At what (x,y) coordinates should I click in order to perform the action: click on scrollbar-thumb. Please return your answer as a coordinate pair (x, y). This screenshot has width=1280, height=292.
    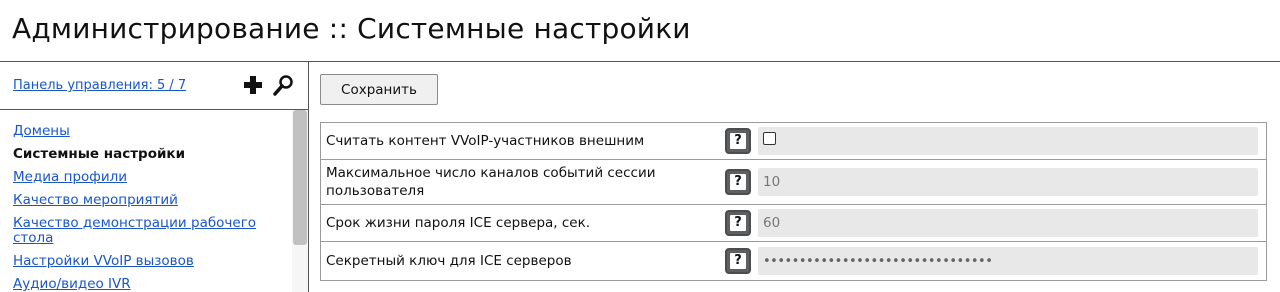
    Looking at the image, I should click on (300, 177).